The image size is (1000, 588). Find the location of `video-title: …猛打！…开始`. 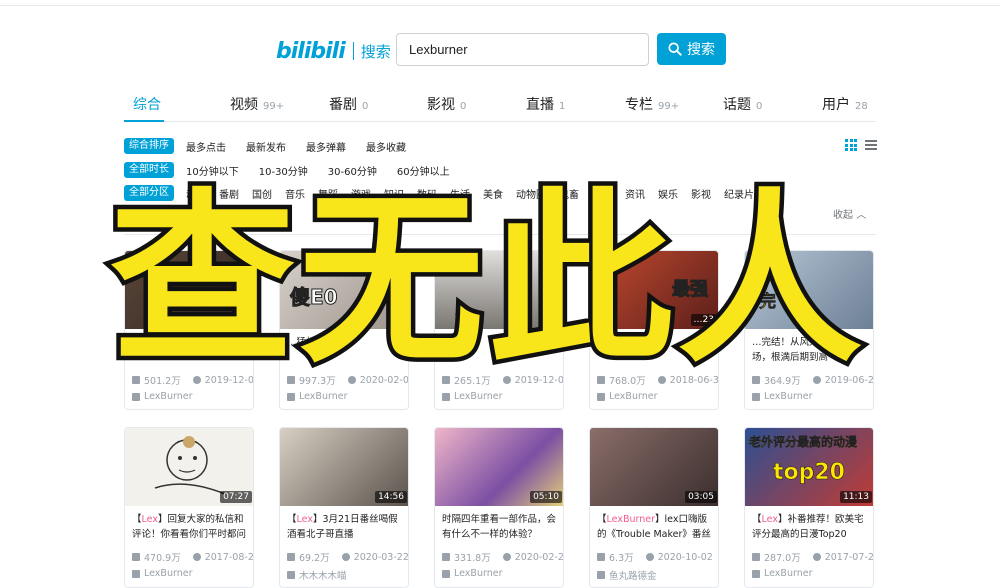

video-title: …猛打！…开始 is located at coordinates (346, 350).